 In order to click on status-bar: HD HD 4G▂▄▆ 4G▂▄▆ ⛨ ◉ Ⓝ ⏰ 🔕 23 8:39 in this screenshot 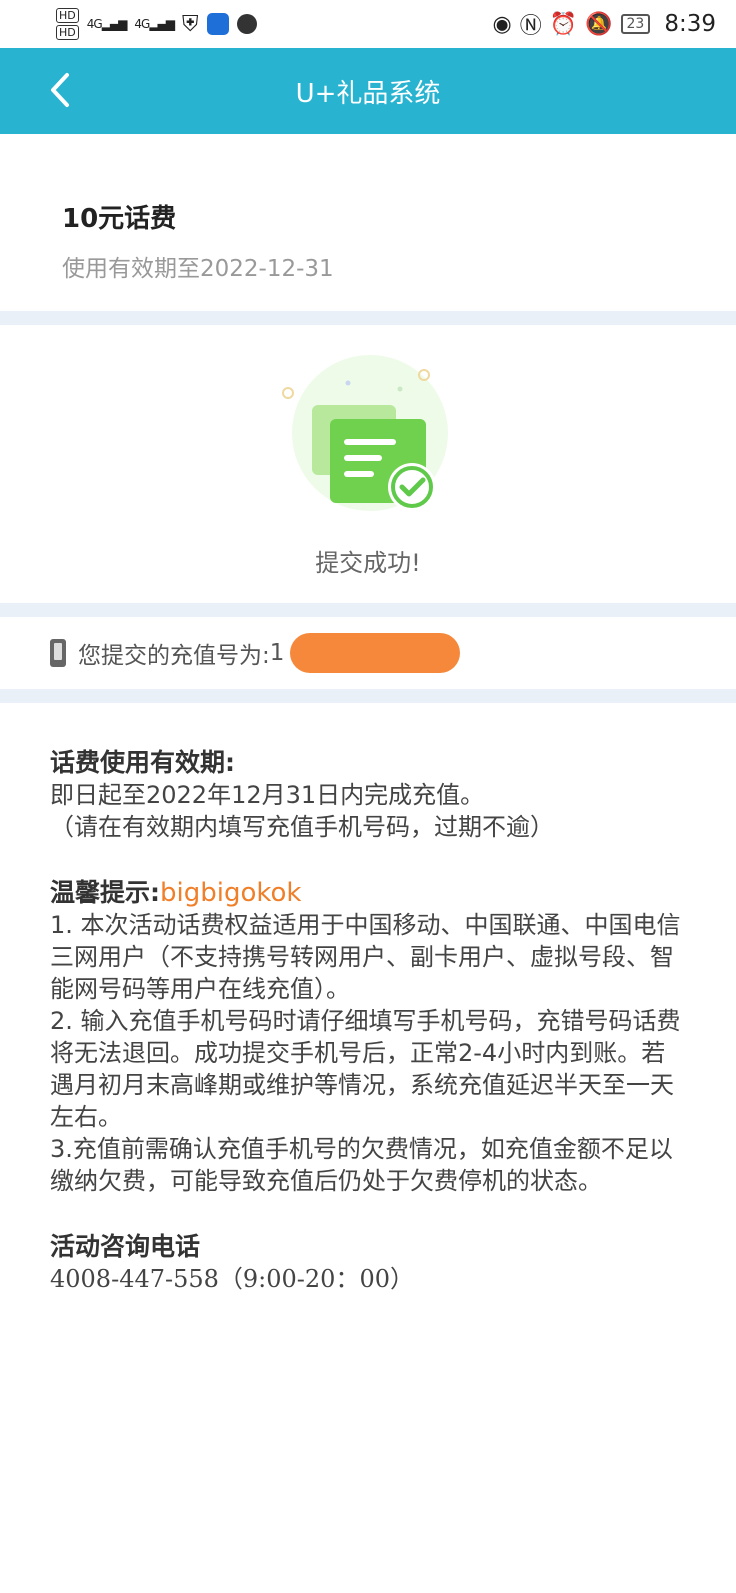, I will do `click(368, 24)`.